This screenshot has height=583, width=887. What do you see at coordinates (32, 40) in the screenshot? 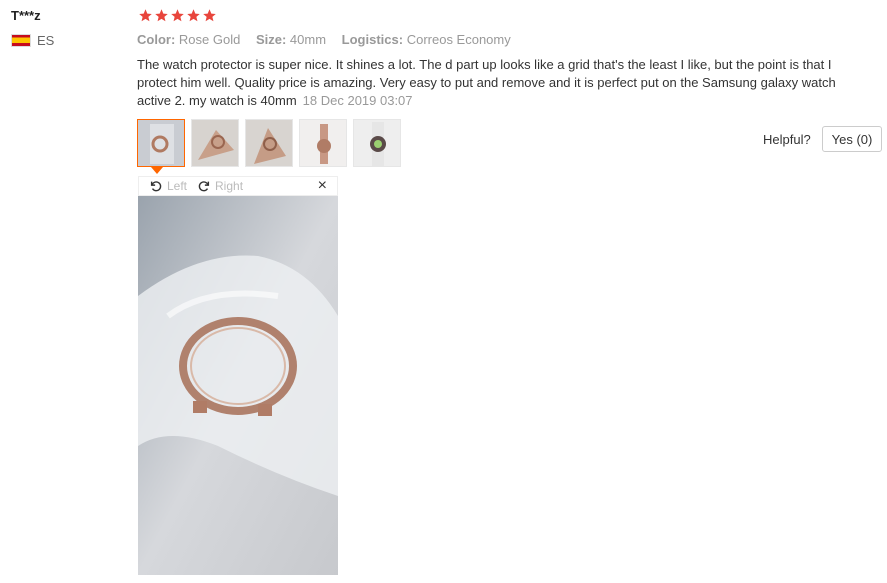
I see `reviewer-country: ES` at bounding box center [32, 40].